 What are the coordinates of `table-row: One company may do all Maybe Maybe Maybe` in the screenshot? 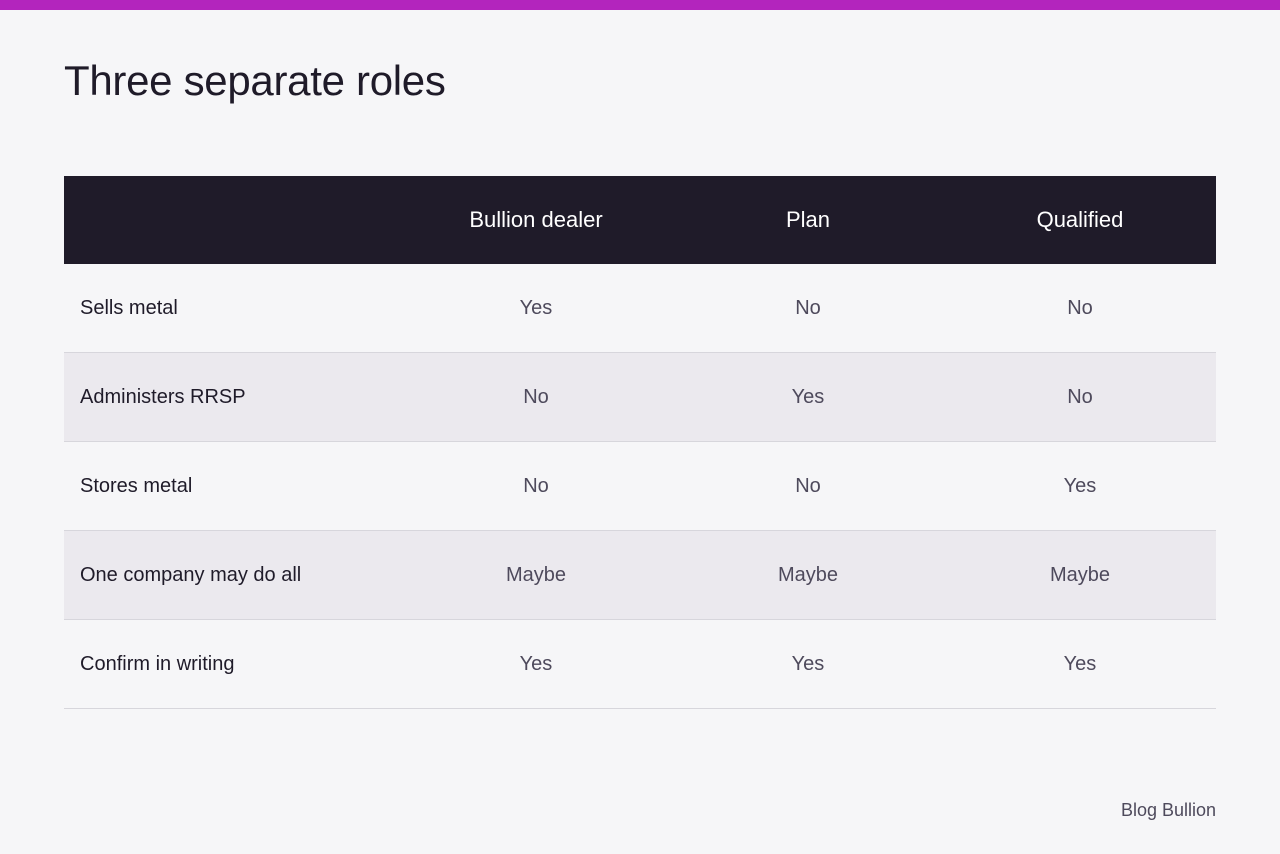 It's located at (640, 575).